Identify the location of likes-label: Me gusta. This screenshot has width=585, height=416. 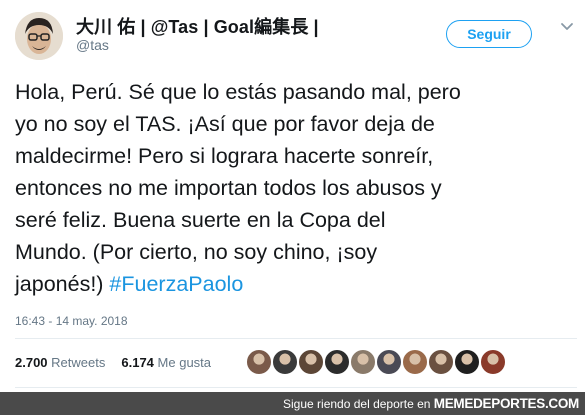
(184, 362).